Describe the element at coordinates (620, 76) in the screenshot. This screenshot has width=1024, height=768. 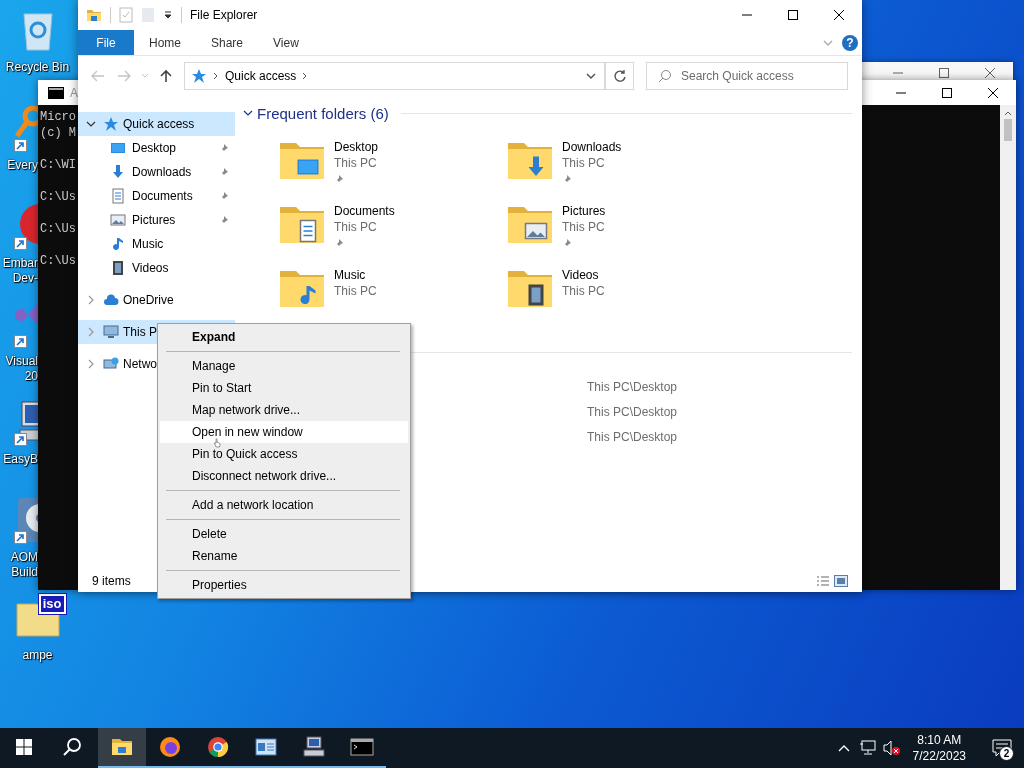
I see `refresh-button` at that location.